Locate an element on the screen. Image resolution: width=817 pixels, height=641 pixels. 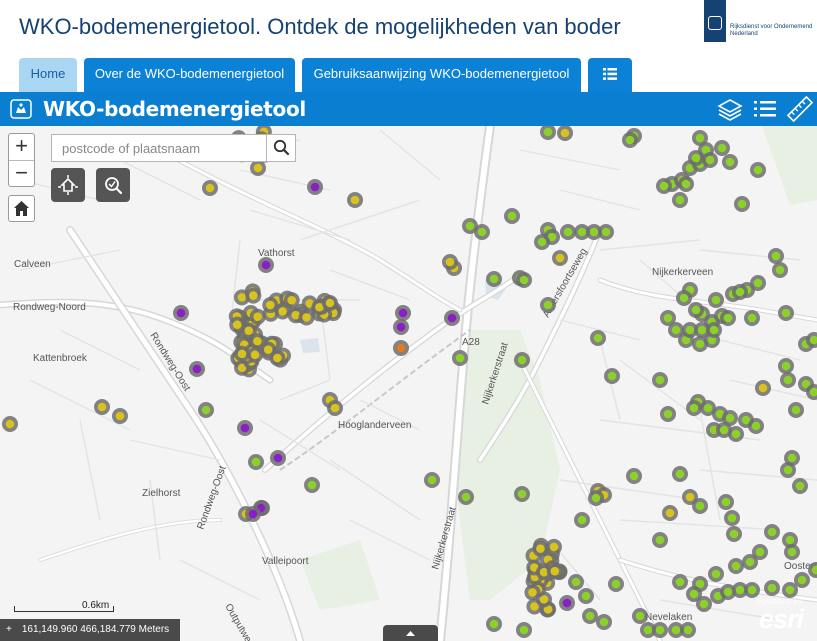
measure-ruler-icon is located at coordinates (800, 109).